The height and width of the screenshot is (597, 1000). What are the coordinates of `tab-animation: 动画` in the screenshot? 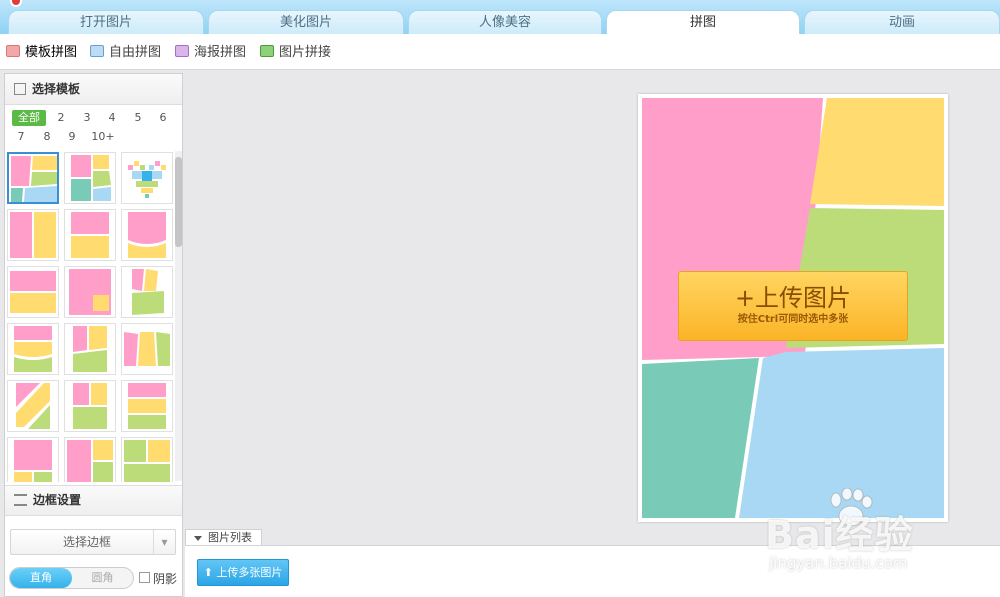 It's located at (902, 22).